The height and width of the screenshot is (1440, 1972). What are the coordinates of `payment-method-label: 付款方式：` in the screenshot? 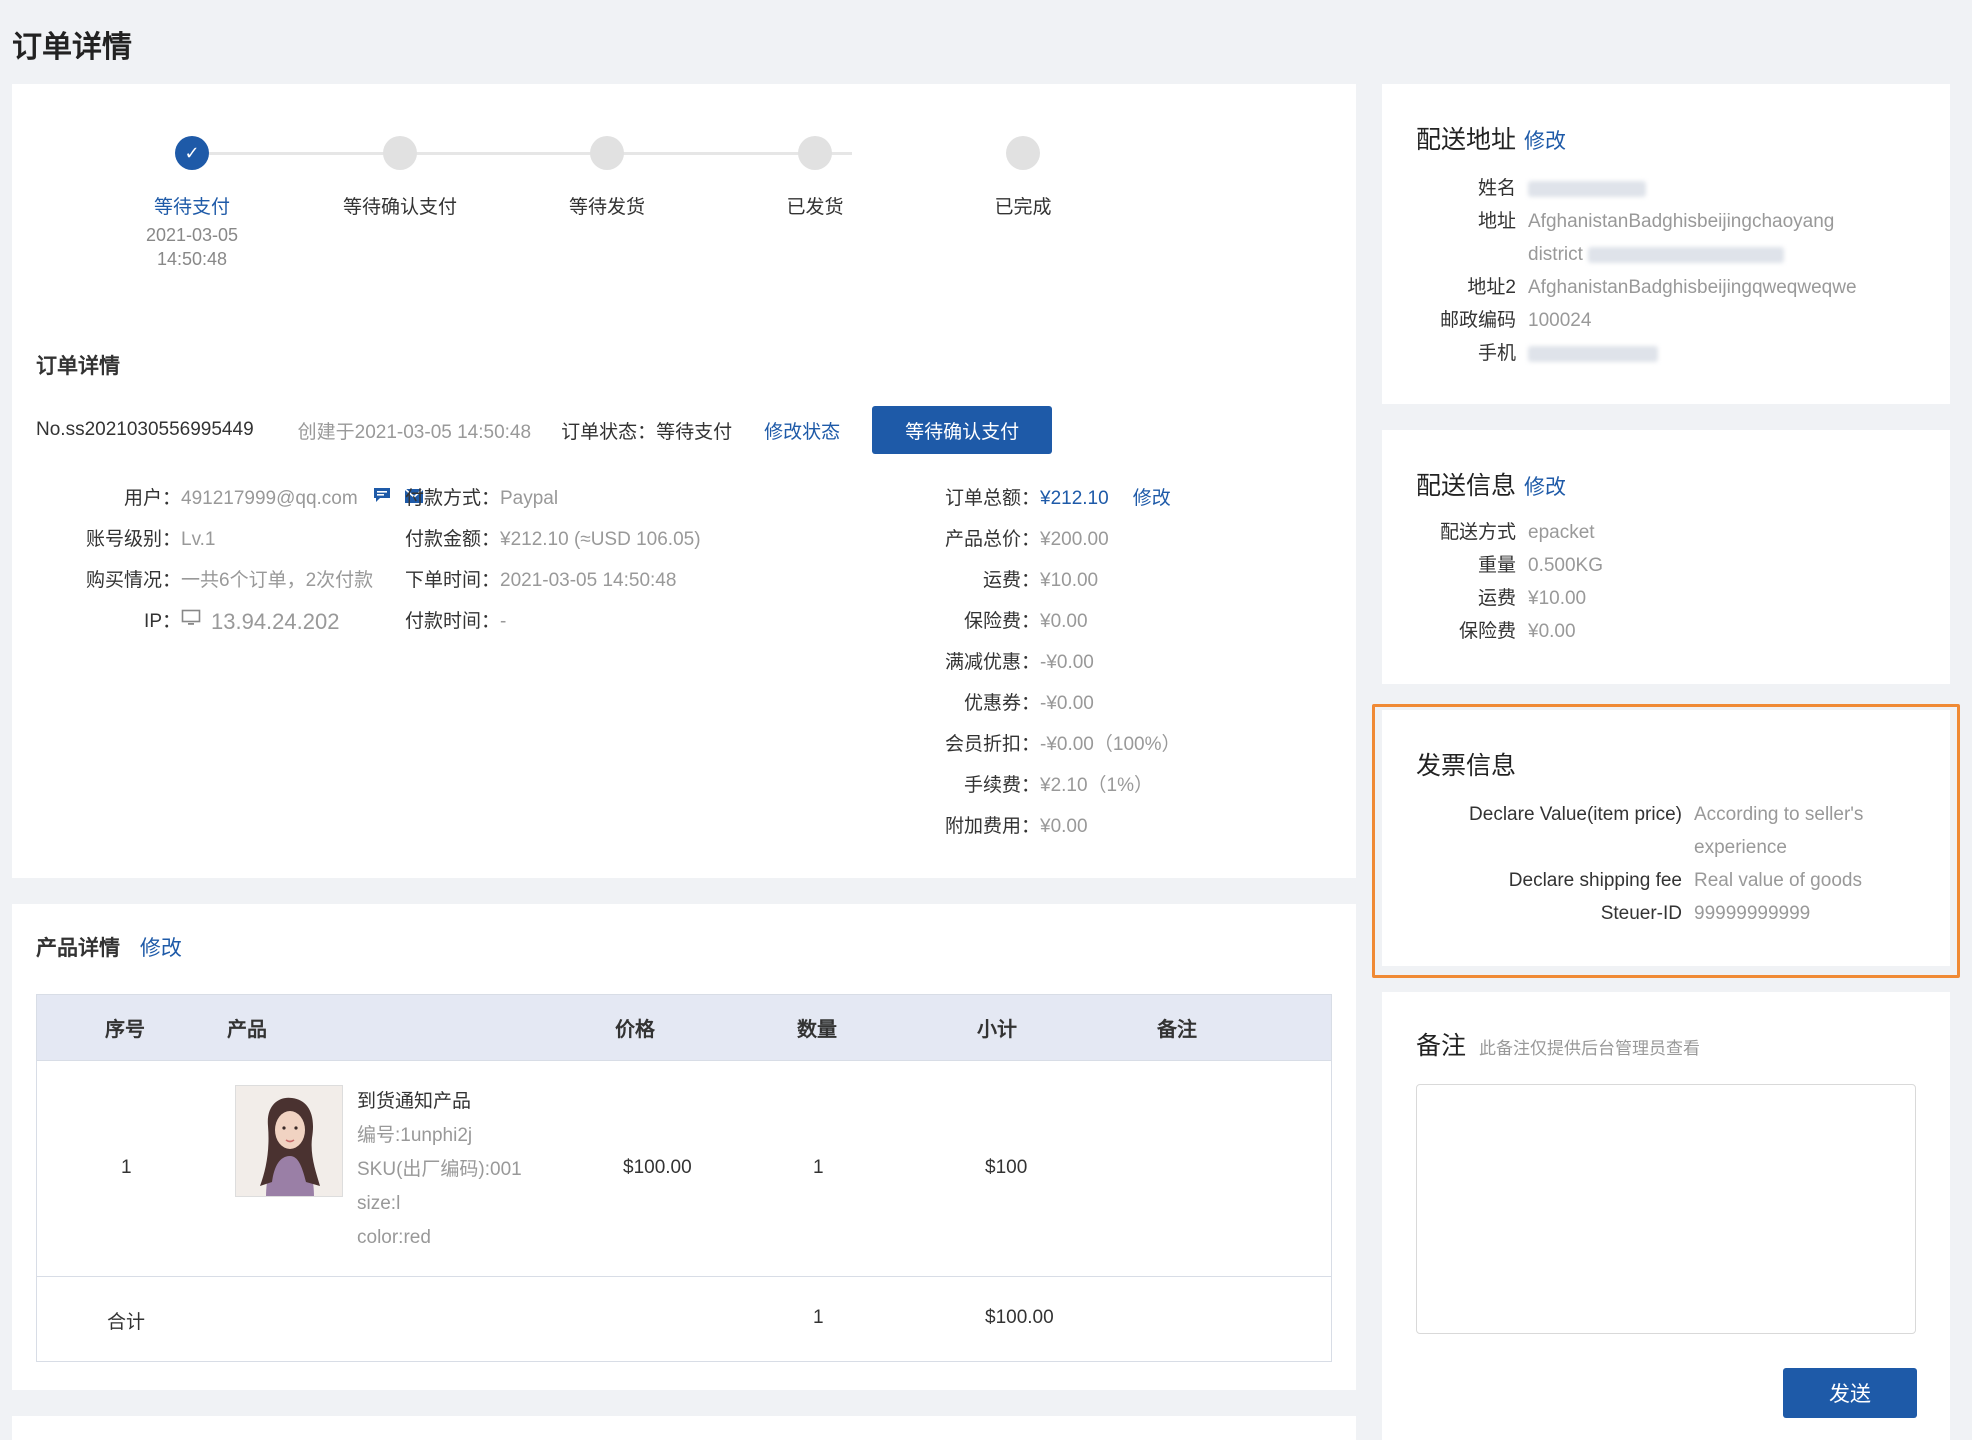 It's located at (452, 498).